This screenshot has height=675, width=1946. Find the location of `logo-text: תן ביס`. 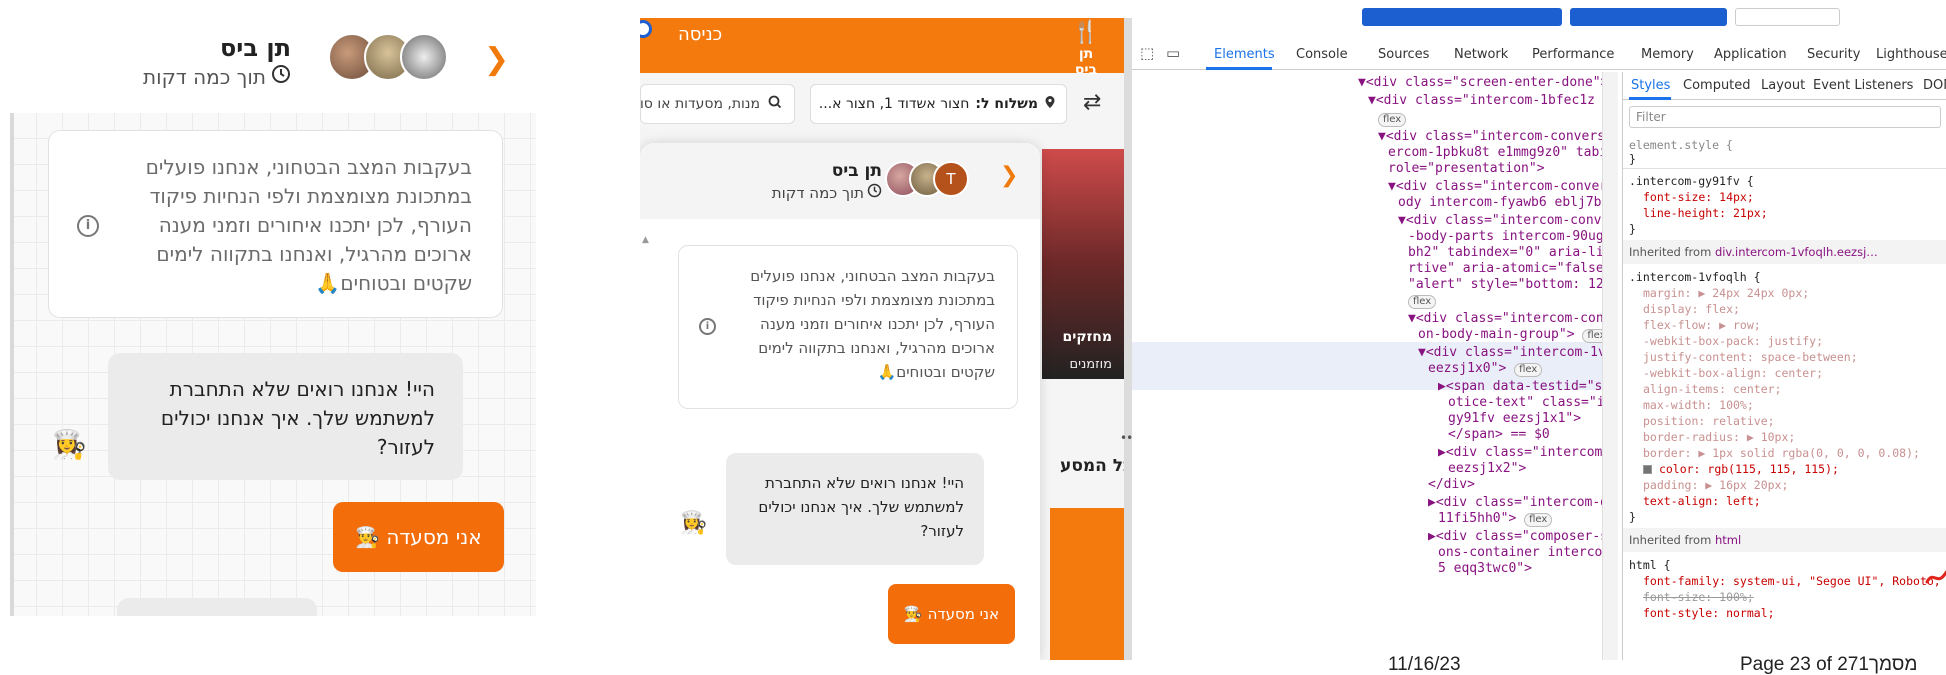

logo-text: תן ביס is located at coordinates (1086, 62).